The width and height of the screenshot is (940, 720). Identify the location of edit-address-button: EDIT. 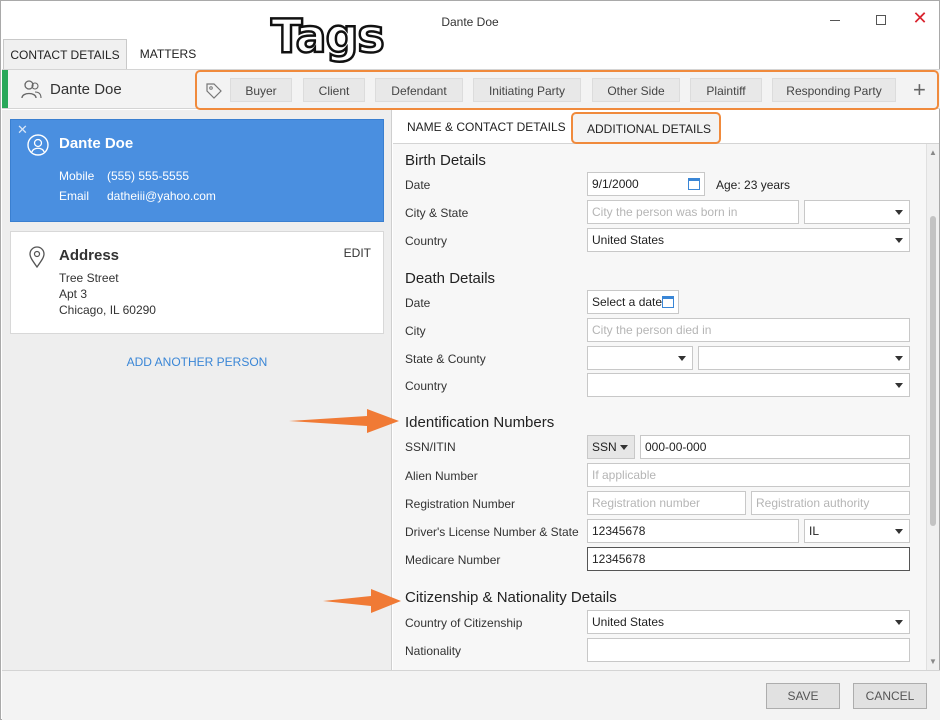
(357, 253).